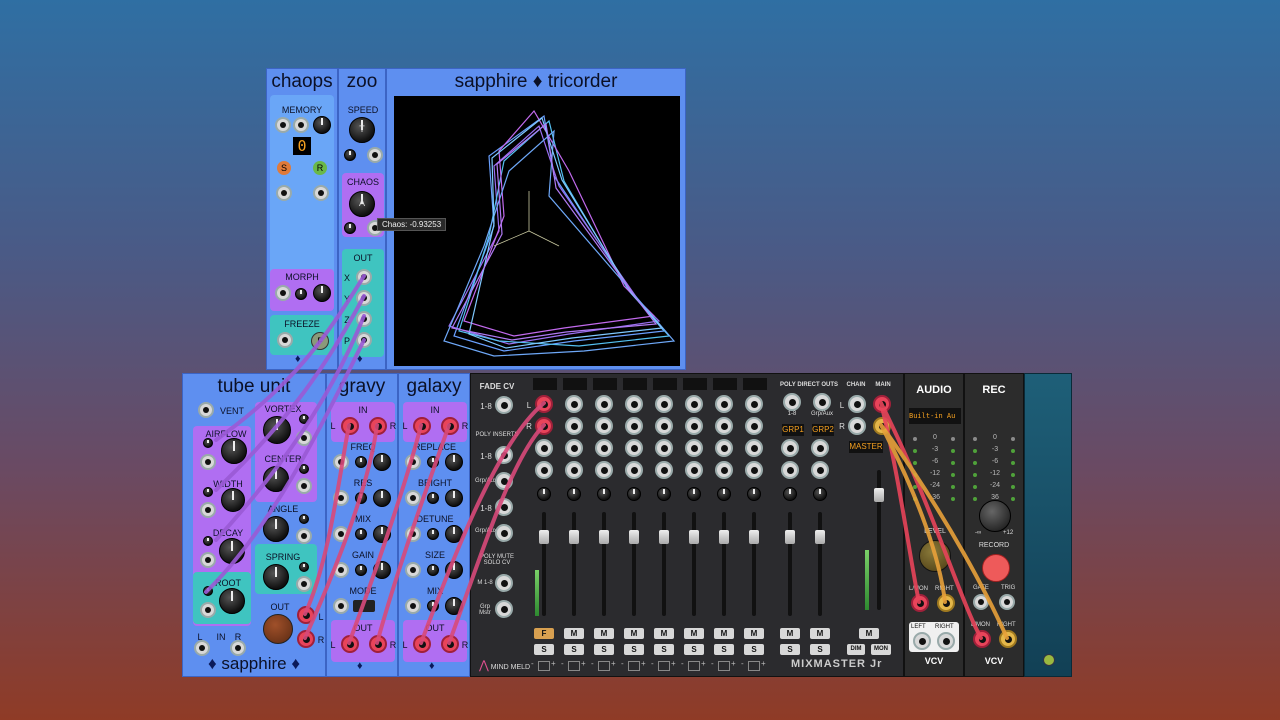  What do you see at coordinates (304, 438) in the screenshot?
I see `vortex-cv-jack` at bounding box center [304, 438].